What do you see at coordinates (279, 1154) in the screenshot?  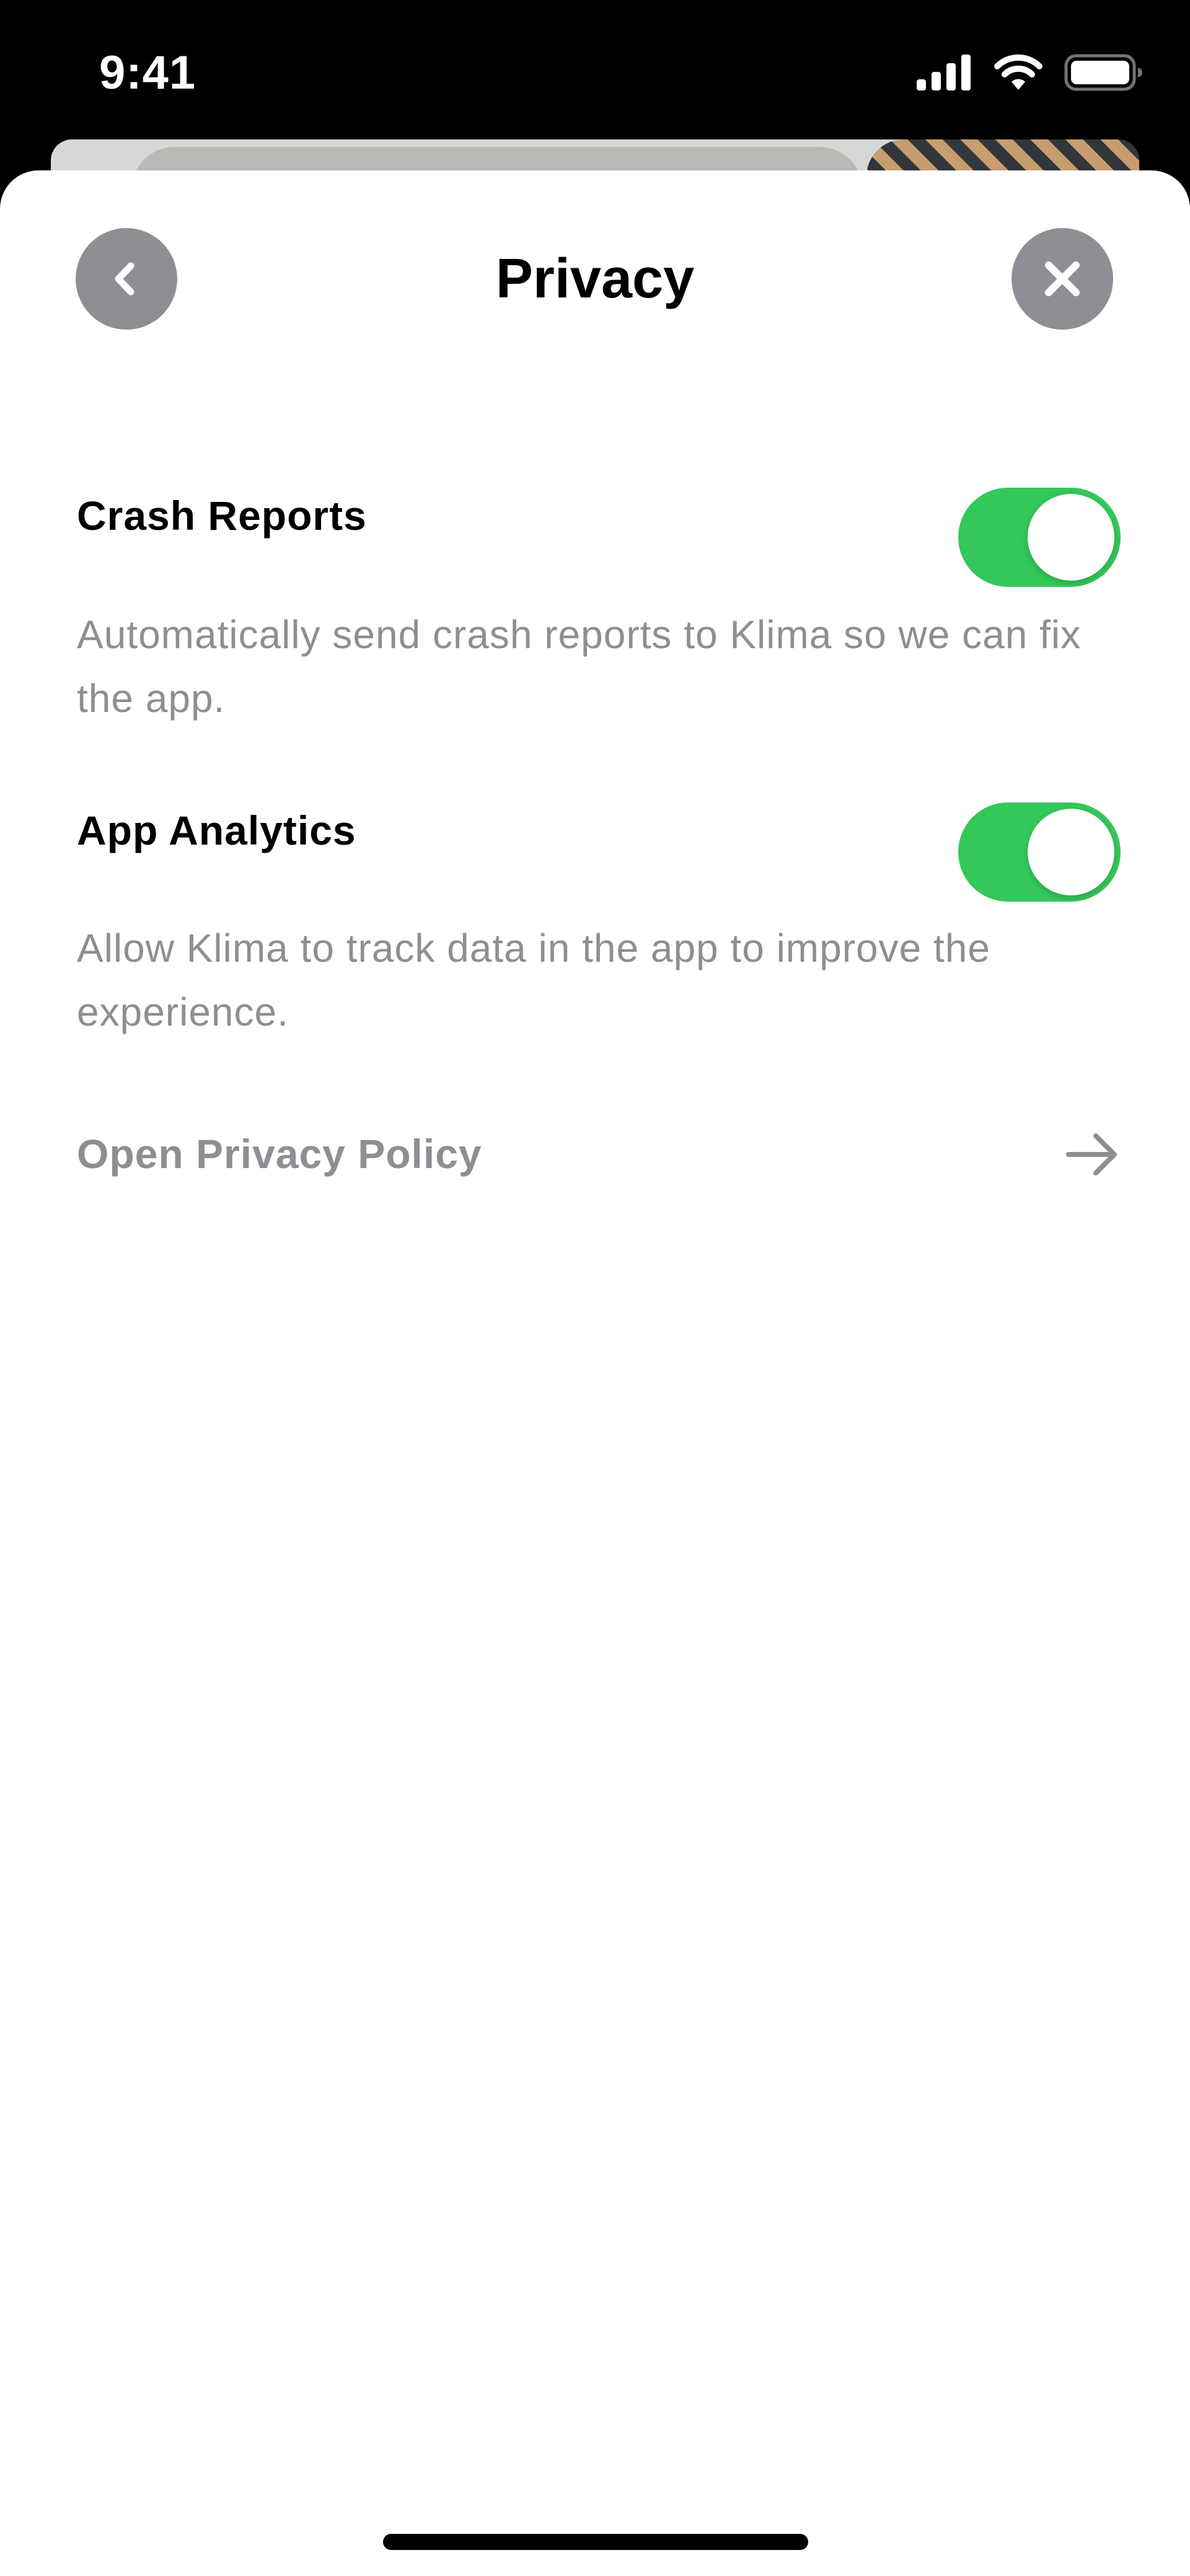 I see `privacy-policy-label: Open Privacy Policy` at bounding box center [279, 1154].